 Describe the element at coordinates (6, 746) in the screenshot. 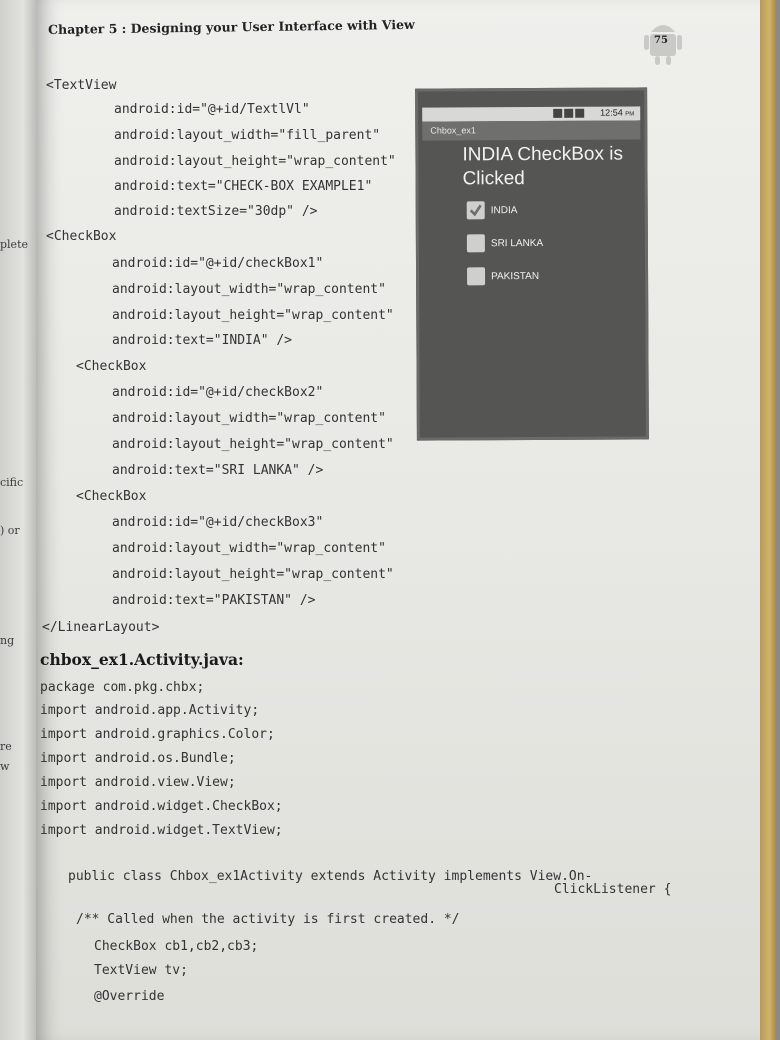

I see `margin-fragment: re` at that location.